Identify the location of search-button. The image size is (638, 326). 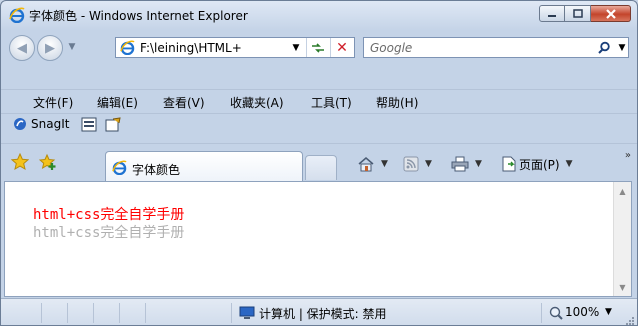
(604, 48).